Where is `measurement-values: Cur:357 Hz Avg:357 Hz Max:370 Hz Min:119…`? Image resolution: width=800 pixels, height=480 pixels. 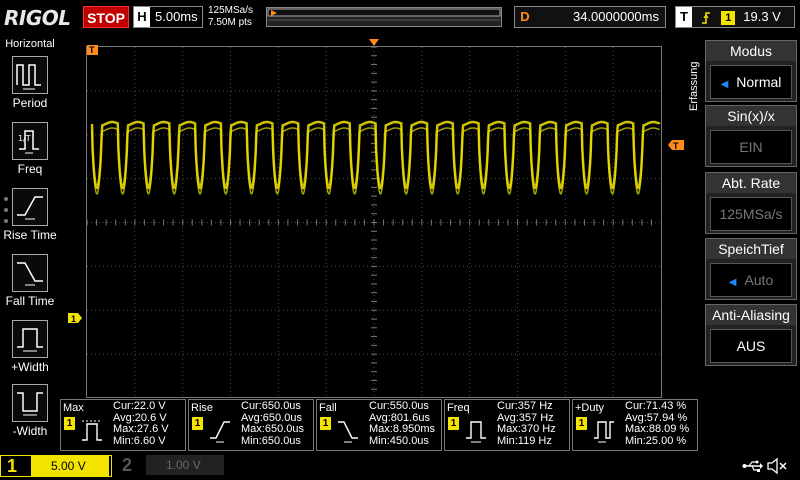 measurement-values: Cur:357 Hz Avg:357 Hz Max:370 Hz Min:119… is located at coordinates (533, 423).